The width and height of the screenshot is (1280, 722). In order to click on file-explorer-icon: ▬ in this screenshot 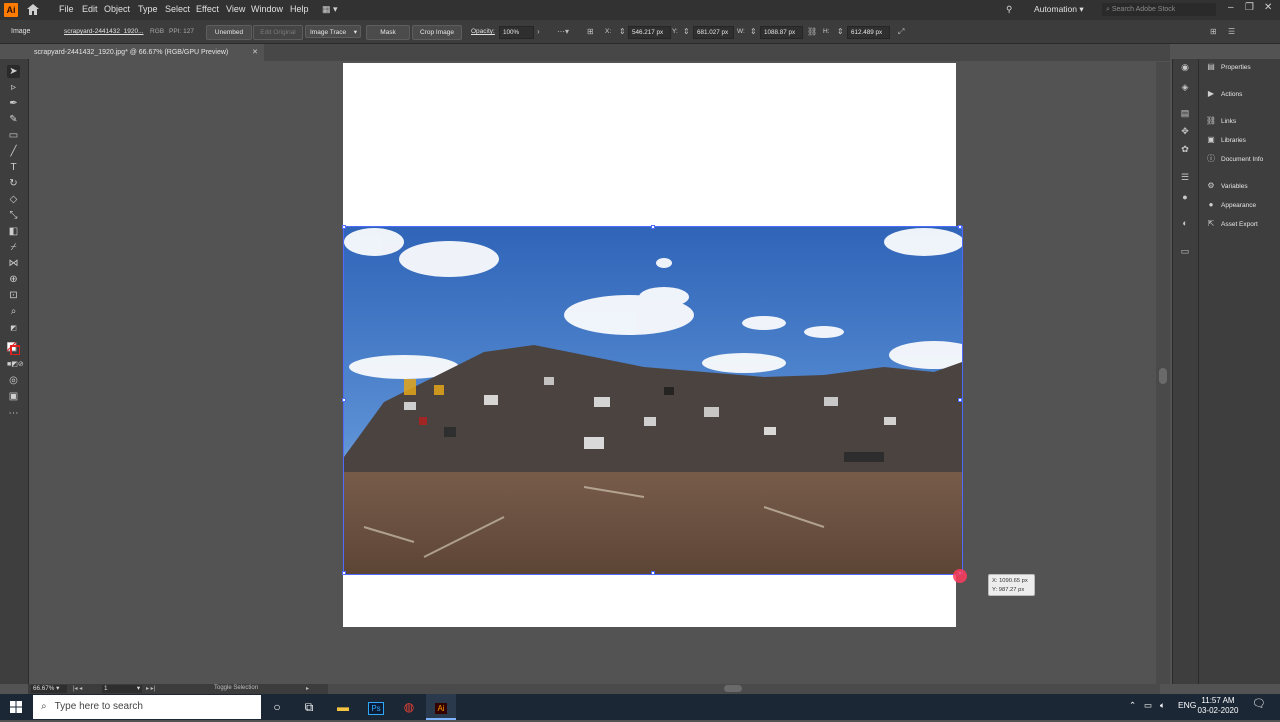, I will do `click(343, 707)`.